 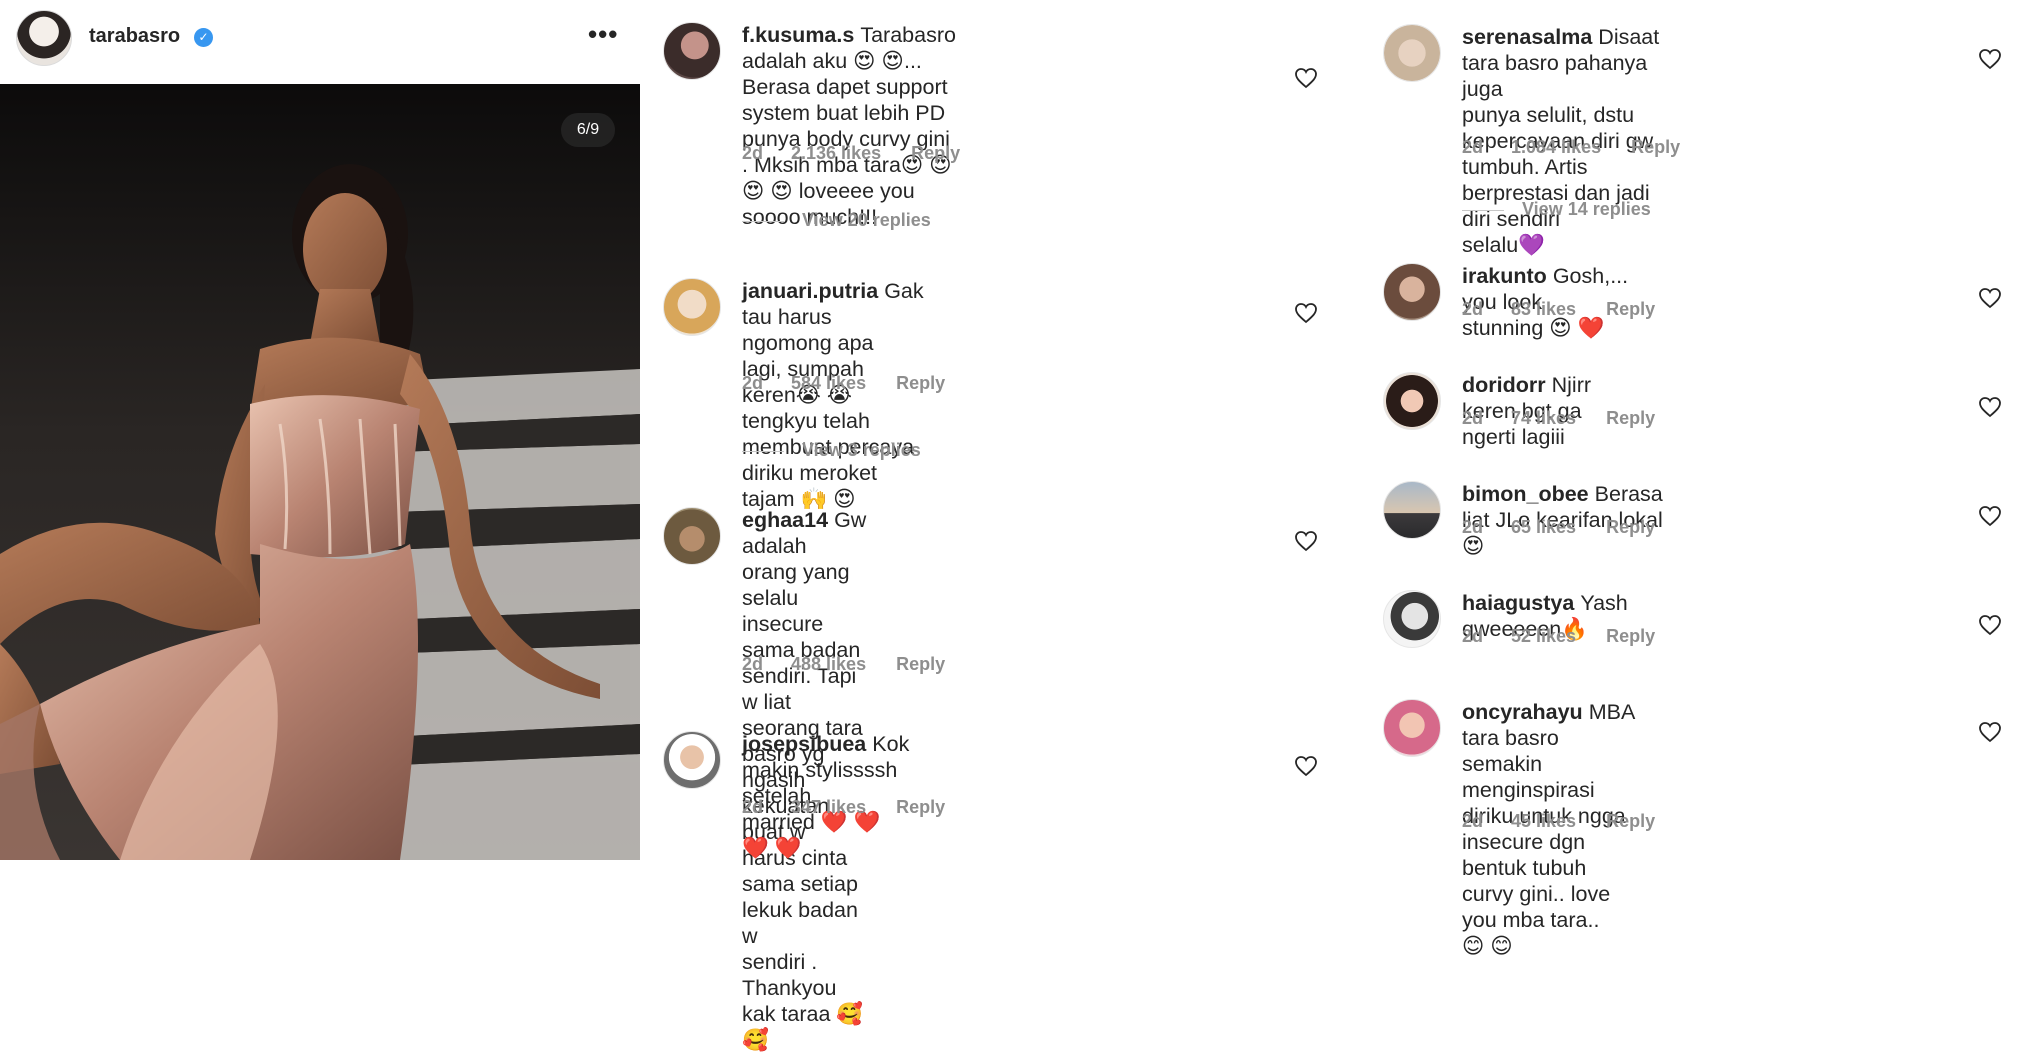 I want to click on comment-username: doridorr, so click(x=1504, y=385).